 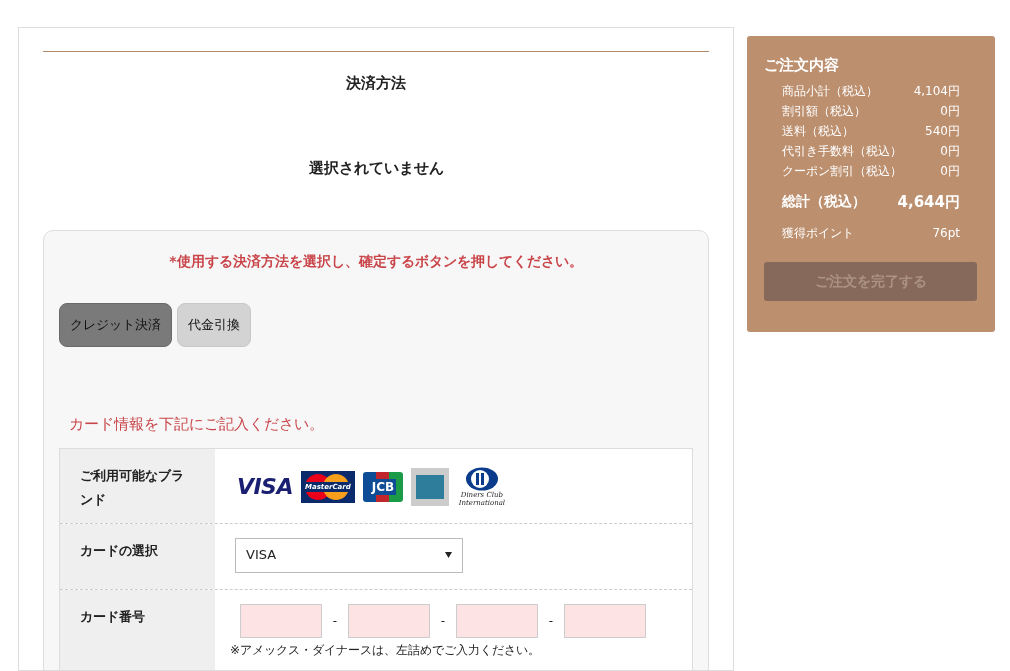 I want to click on section-title: 決済方法, so click(x=376, y=83).